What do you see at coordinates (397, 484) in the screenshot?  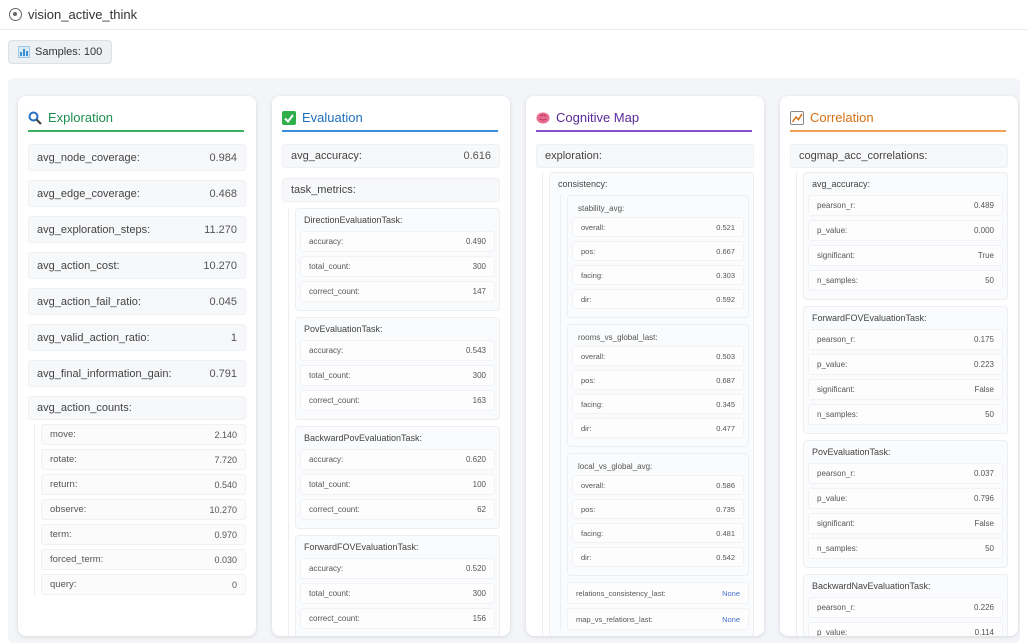 I see `list-item: total_count: 100` at bounding box center [397, 484].